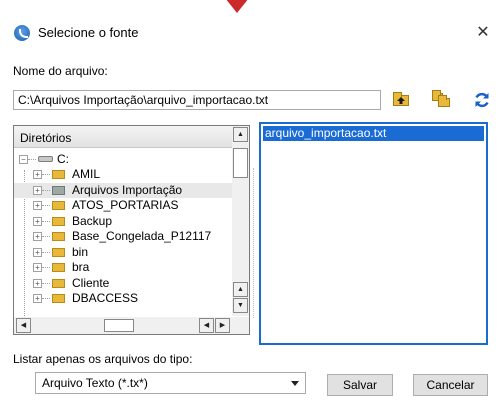 This screenshot has width=500, height=402. Describe the element at coordinates (142, 236) in the screenshot. I see `tree-item-label: Base_Congelada_P12117` at that location.